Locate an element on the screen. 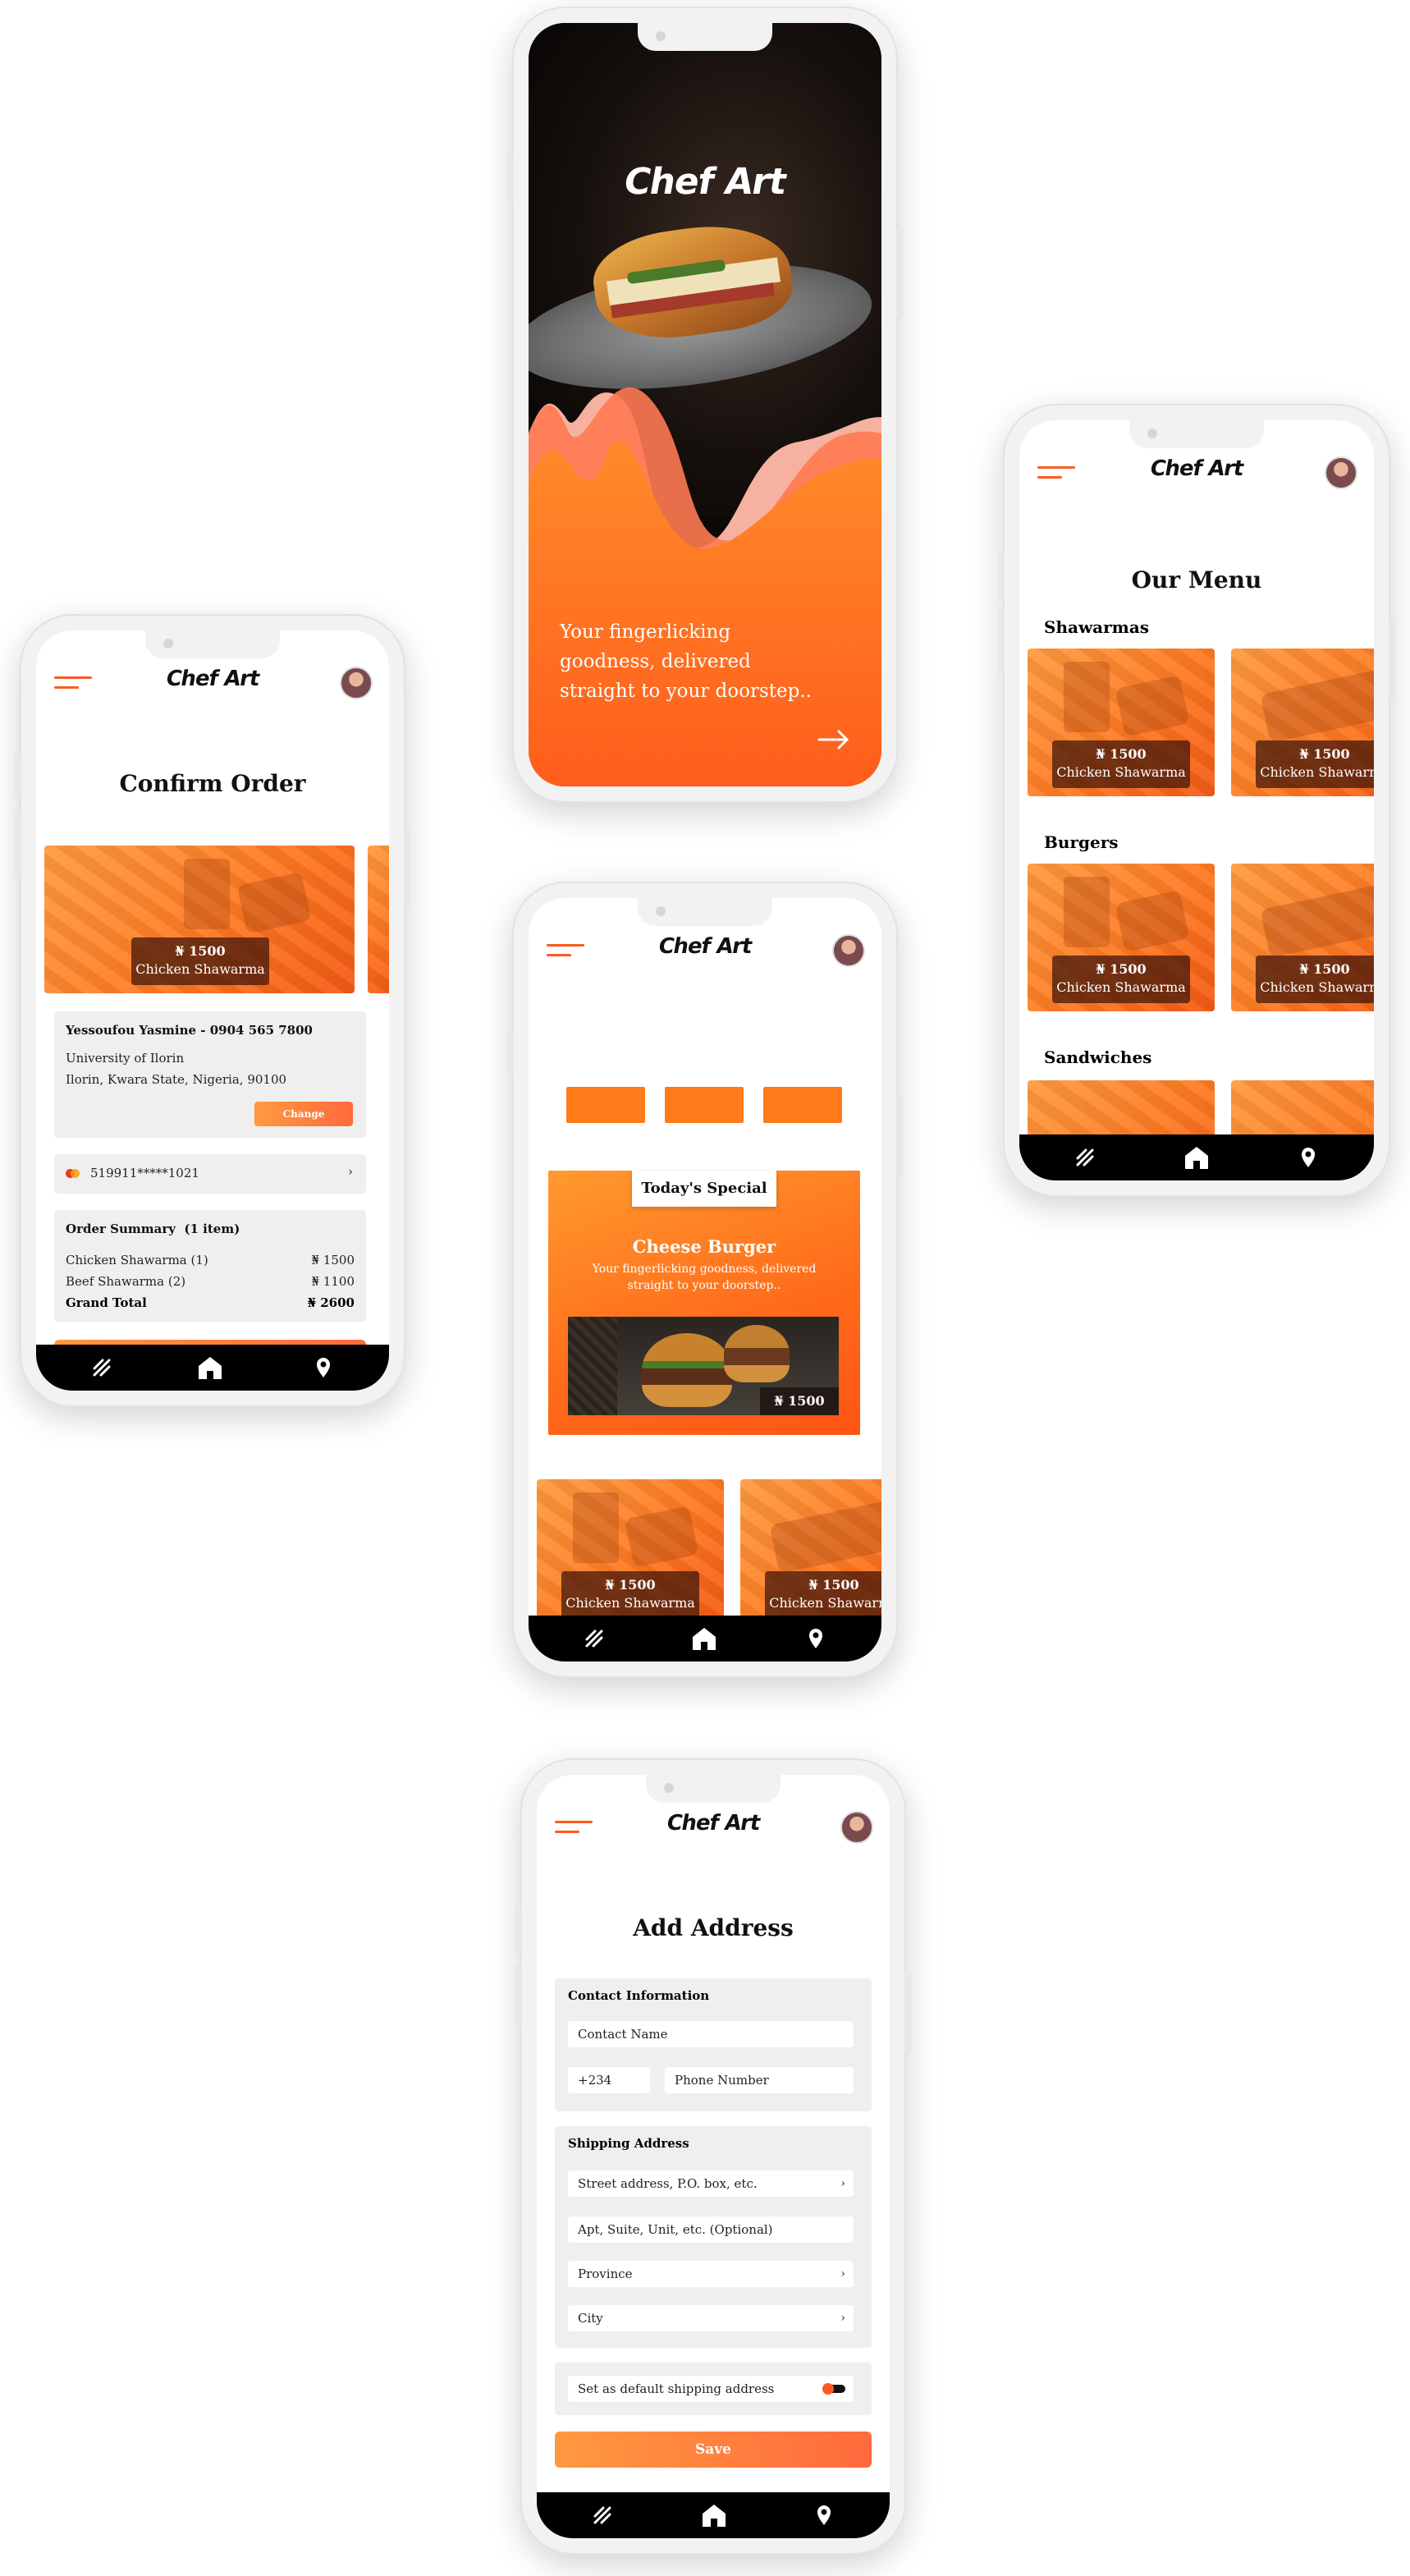 This screenshot has width=1410, height=2576. grand-total-label: Grand Total is located at coordinates (106, 1303).